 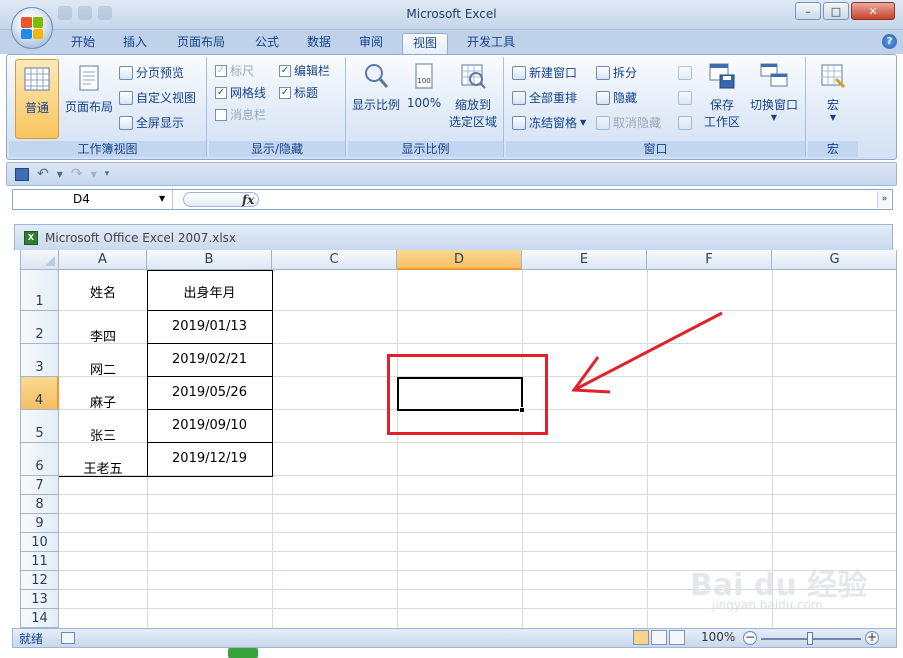 What do you see at coordinates (568, 199) in the screenshot?
I see `formula-input` at bounding box center [568, 199].